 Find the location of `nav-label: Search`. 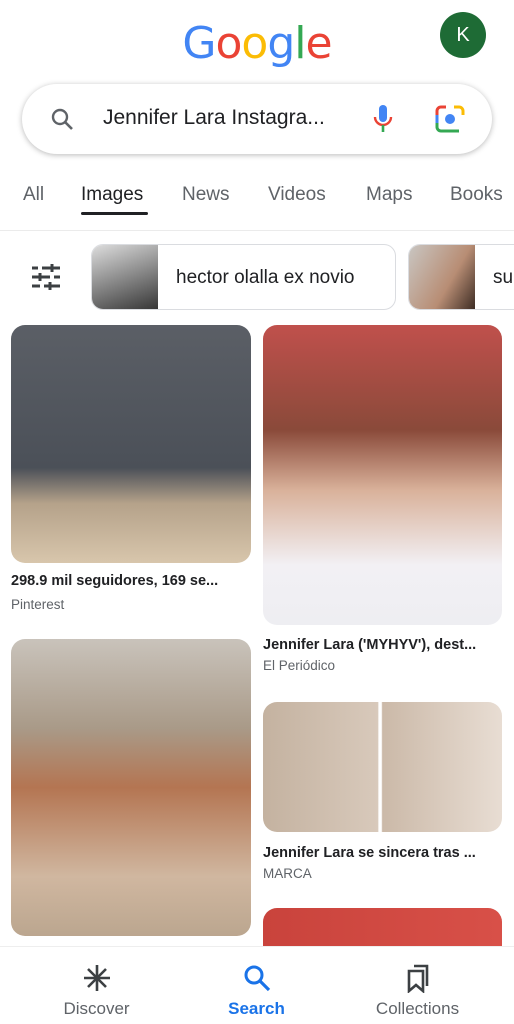

nav-label: Search is located at coordinates (256, 1008).